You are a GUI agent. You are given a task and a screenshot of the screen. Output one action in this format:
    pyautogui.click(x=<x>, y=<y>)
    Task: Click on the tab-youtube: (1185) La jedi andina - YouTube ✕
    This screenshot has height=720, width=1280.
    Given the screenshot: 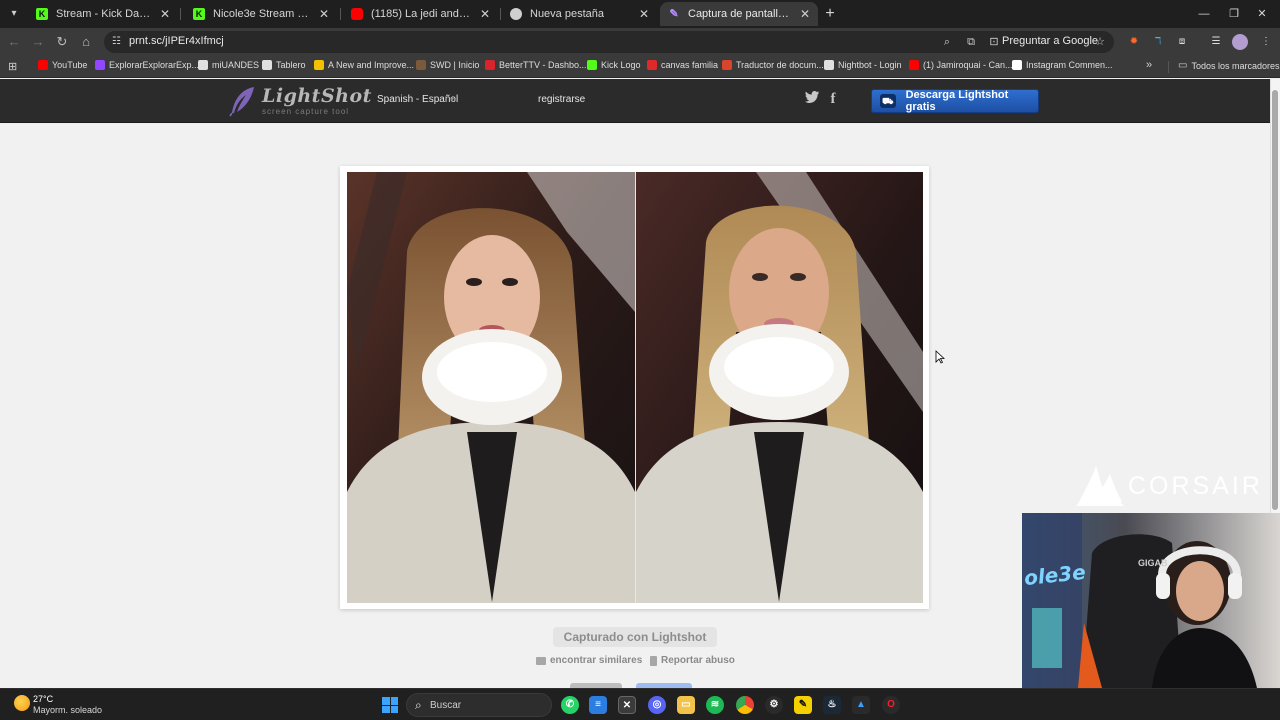 What is the action you would take?
    pyautogui.click(x=420, y=14)
    